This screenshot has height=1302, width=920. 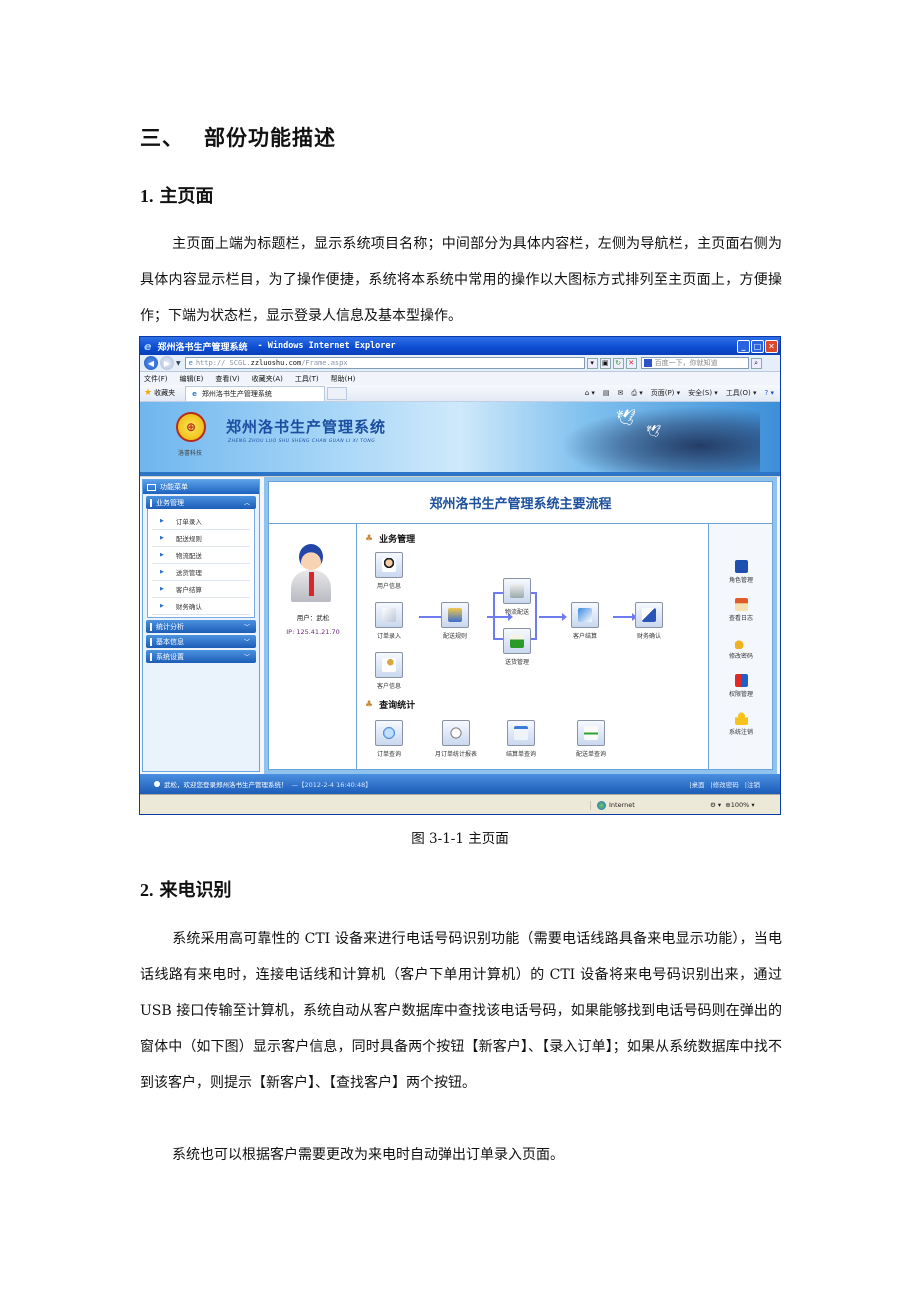 I want to click on new-tab-button, so click(x=337, y=393).